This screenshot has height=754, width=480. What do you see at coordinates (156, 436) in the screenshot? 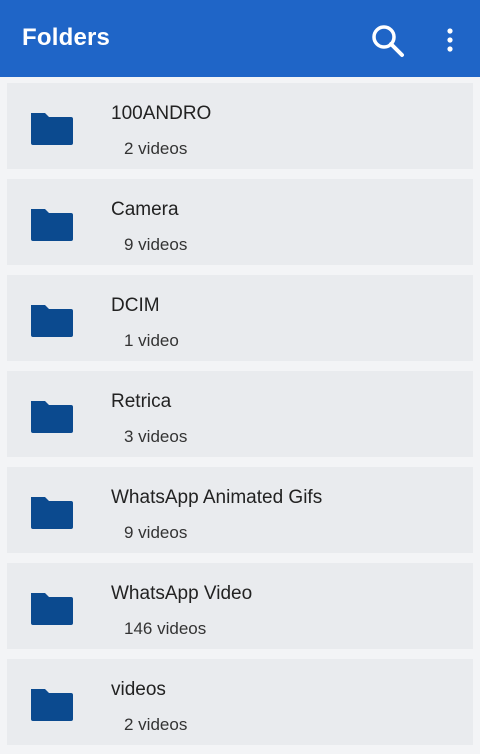
I see `folder-video-count: 3 videos` at bounding box center [156, 436].